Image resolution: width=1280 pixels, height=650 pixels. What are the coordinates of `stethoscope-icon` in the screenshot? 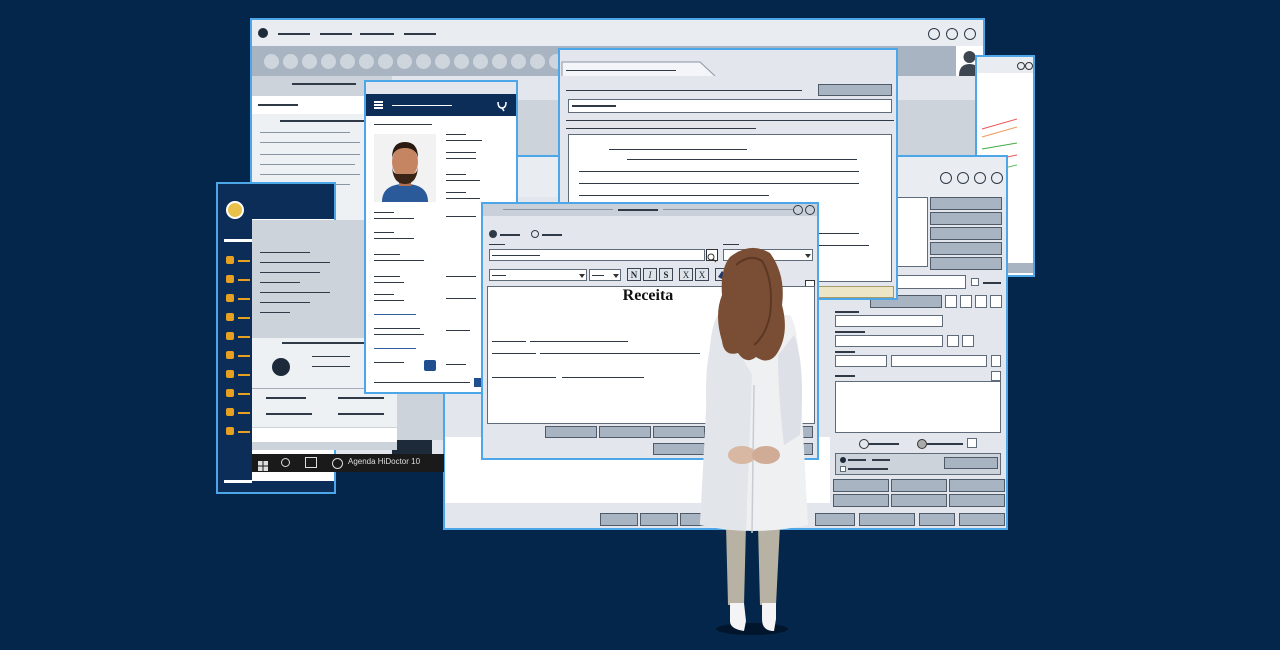 It's located at (502, 105).